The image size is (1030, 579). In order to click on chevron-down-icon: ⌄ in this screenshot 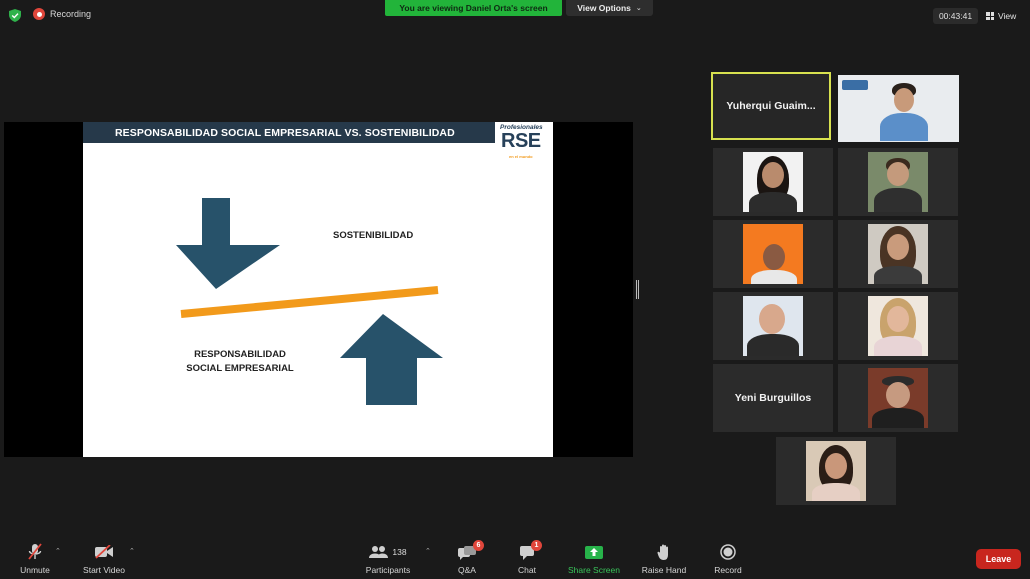, I will do `click(638, 8)`.